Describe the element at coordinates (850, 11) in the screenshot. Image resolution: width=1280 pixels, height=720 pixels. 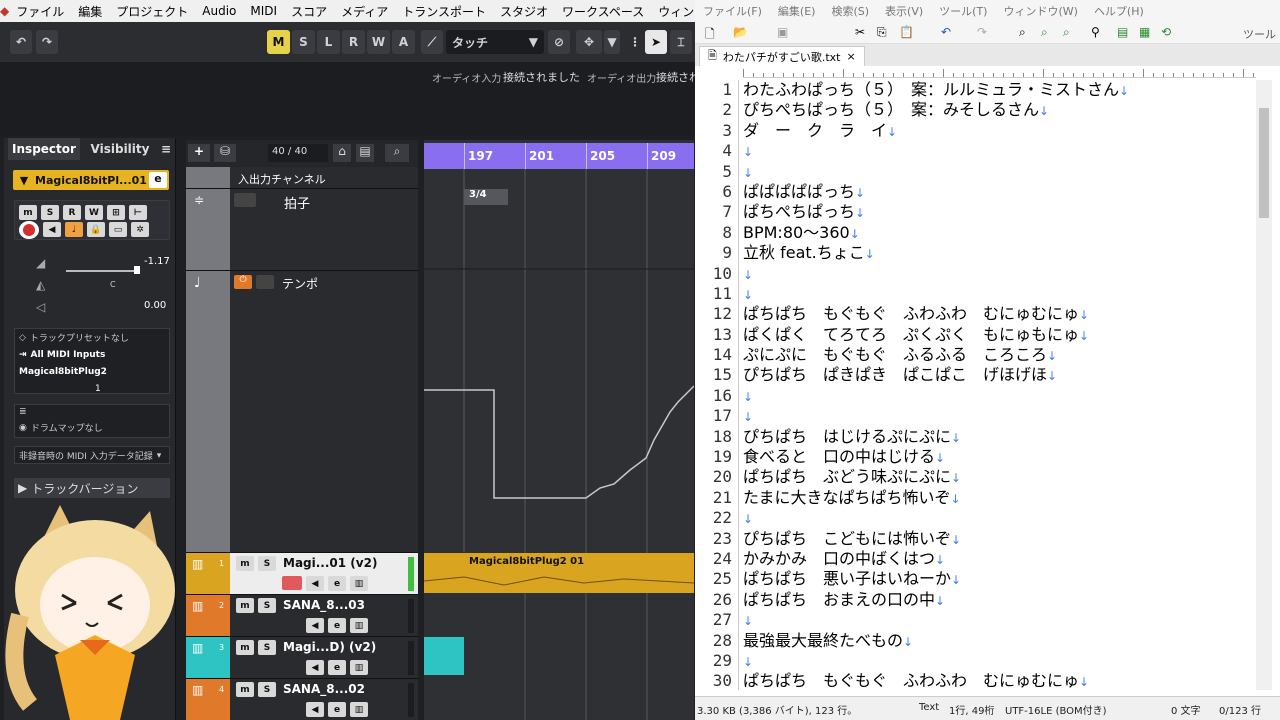
I see `editor-menu-item: 検索(S)` at that location.